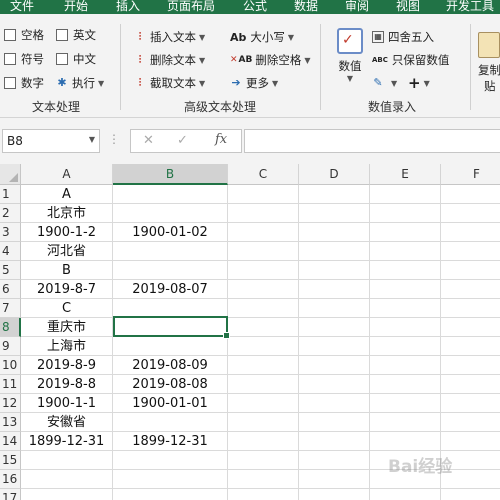  What do you see at coordinates (76, 35) in the screenshot?
I see `checkbox-english: 英文` at bounding box center [76, 35].